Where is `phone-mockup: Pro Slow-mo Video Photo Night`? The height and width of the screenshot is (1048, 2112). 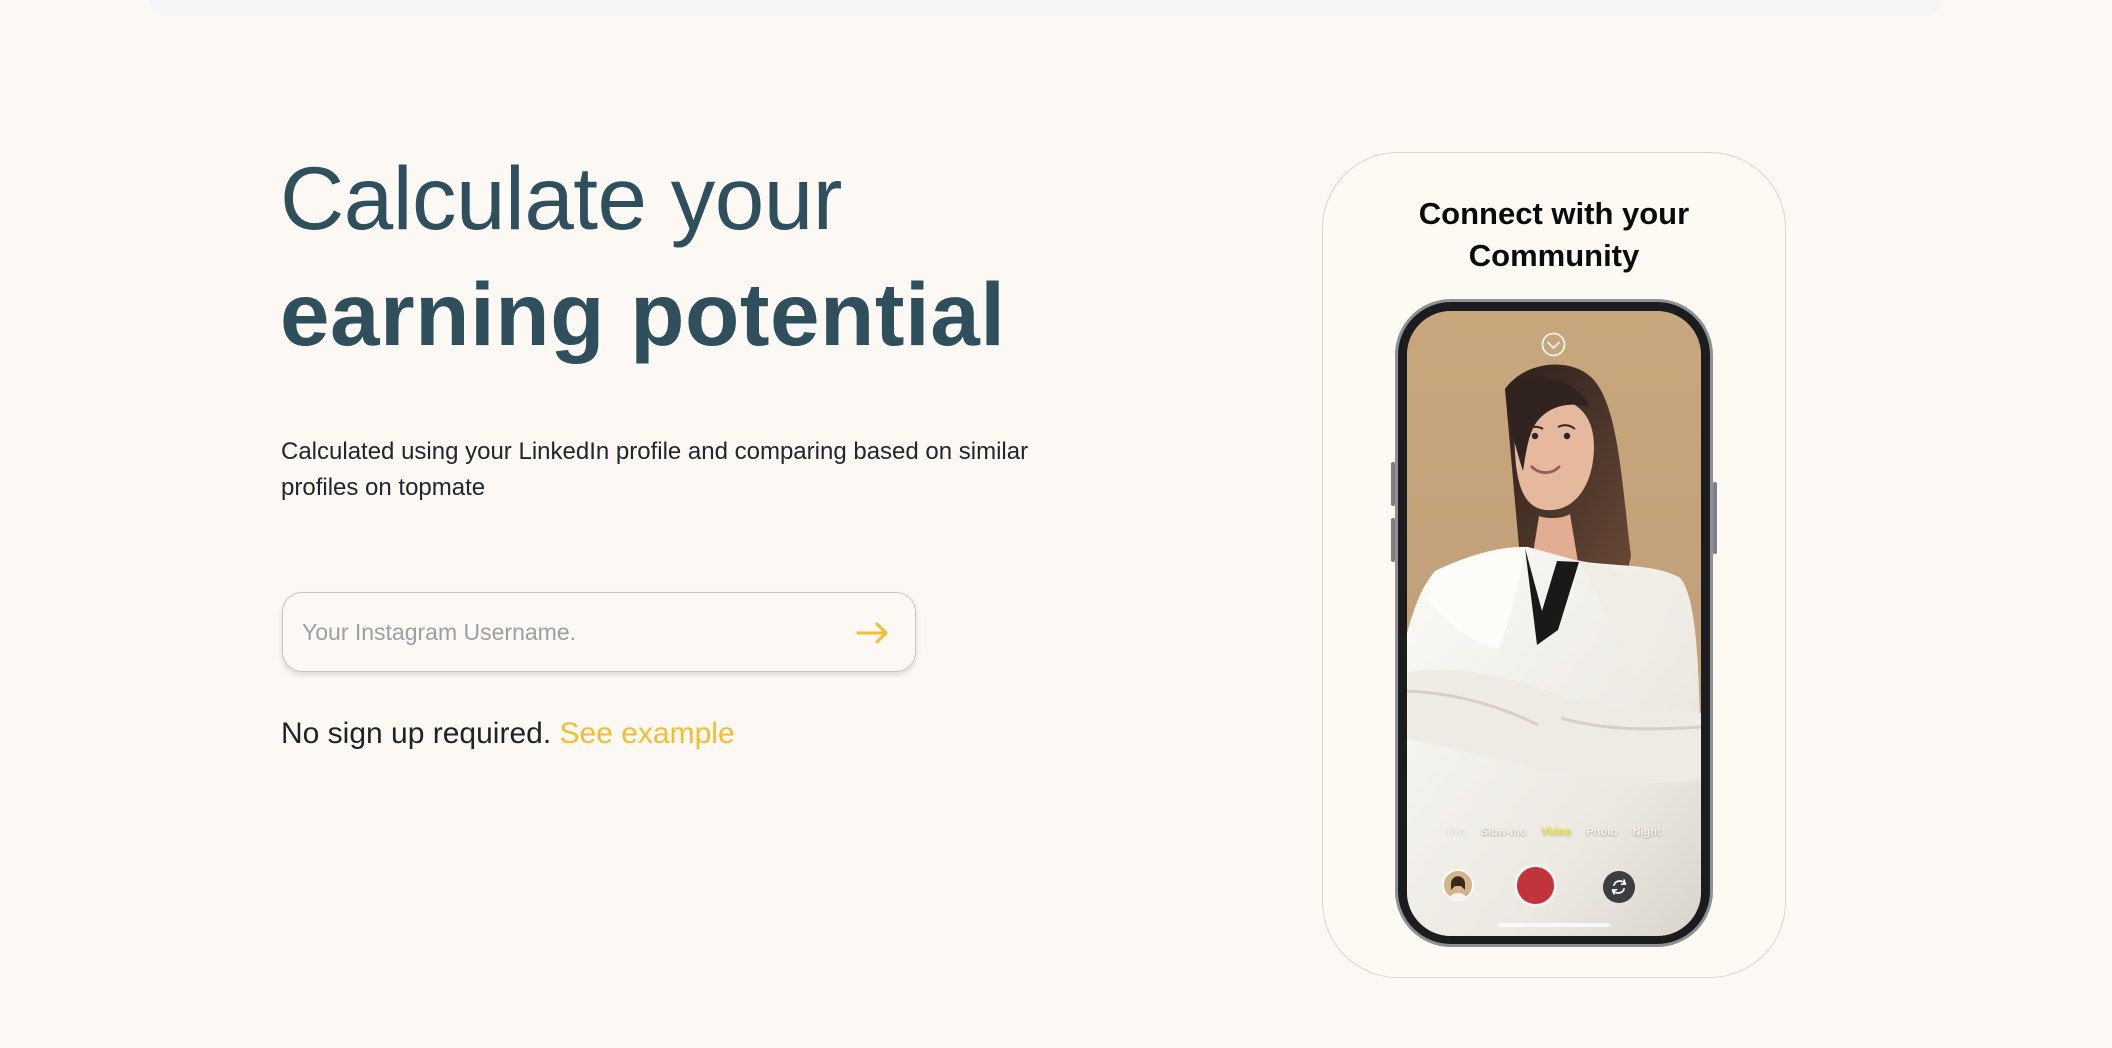 phone-mockup: Pro Slow-mo Video Photo Night is located at coordinates (1554, 623).